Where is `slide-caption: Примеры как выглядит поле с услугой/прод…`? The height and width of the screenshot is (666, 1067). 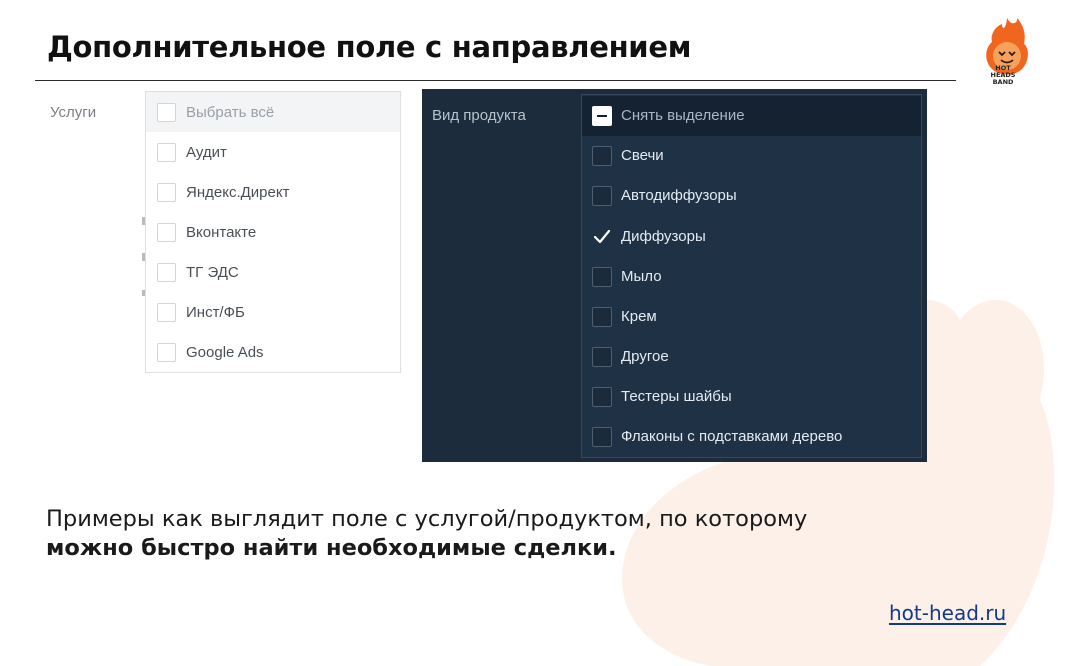
slide-caption: Примеры как выглядит поле с услугой/прод… is located at coordinates (446, 534).